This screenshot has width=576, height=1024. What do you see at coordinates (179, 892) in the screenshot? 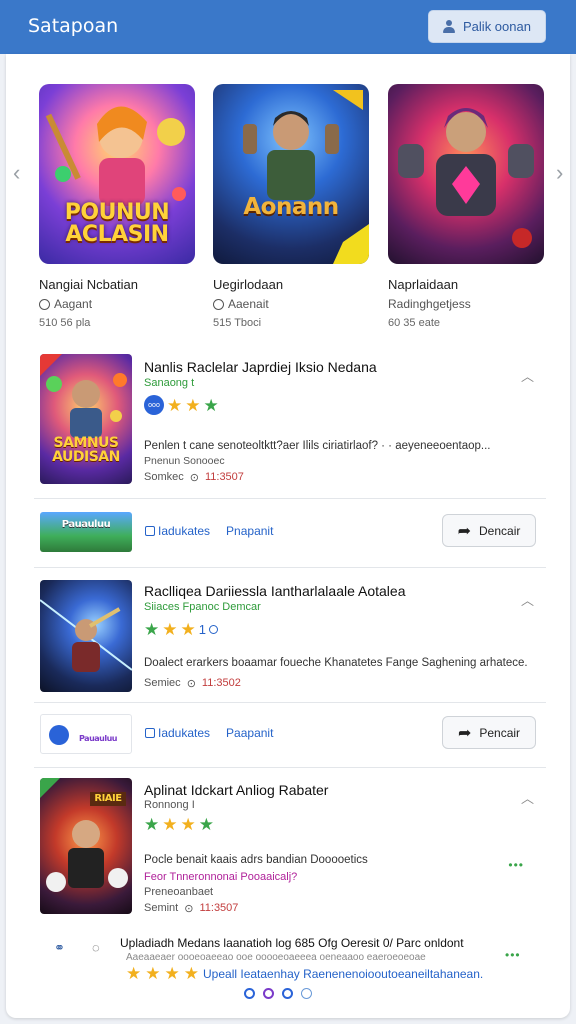
I see `card-description-extra: Preneoanbaet` at bounding box center [179, 892].